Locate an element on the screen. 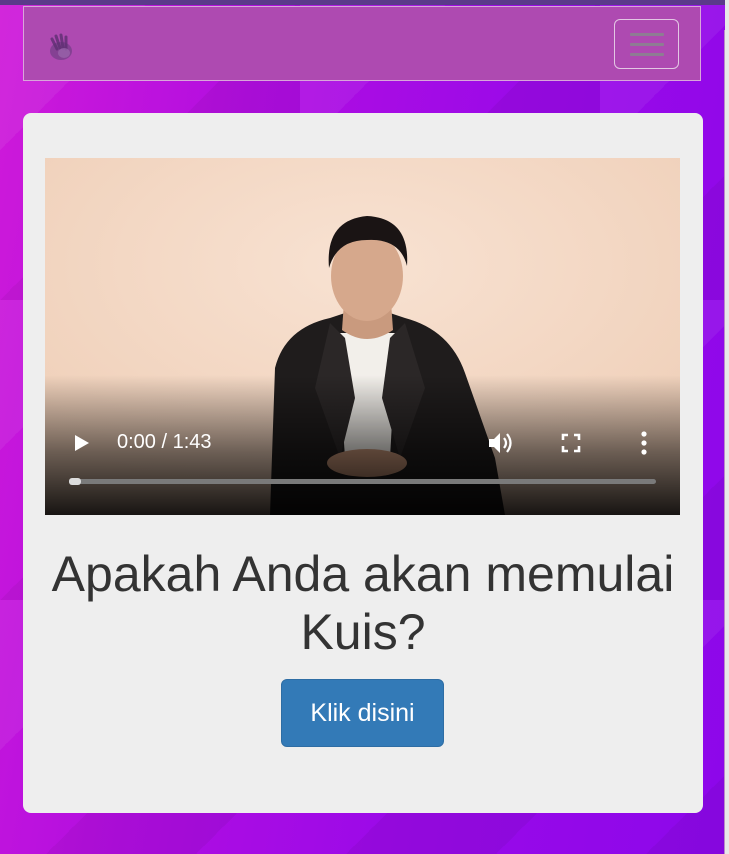  video-time: 0:00 / 1:43 is located at coordinates (164, 442).